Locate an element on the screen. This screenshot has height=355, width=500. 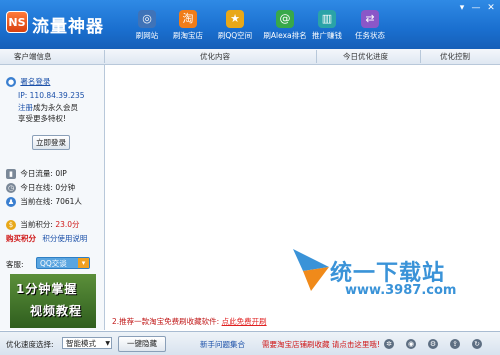
taobao-favorite-link: 需要淘宝店铺刷收藏 请点击这里哦! is located at coordinates (321, 344).